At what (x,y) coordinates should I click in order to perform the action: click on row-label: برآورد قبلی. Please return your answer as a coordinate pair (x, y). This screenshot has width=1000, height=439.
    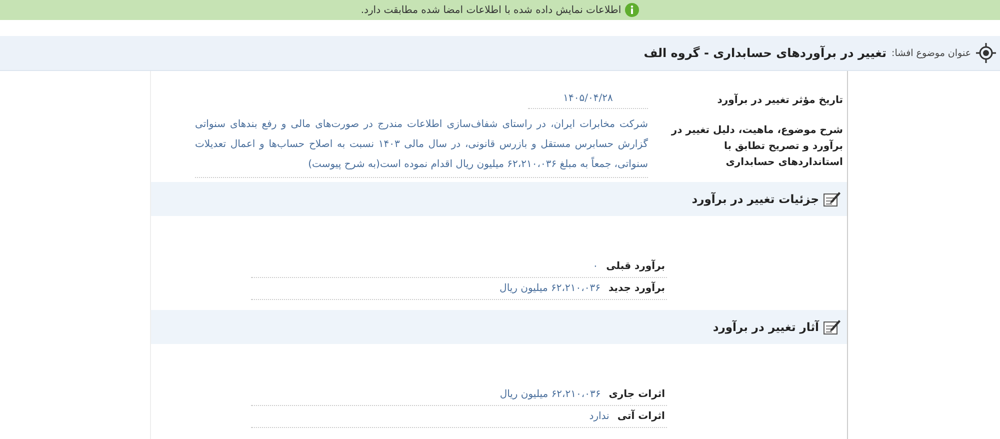
    Looking at the image, I should click on (635, 266).